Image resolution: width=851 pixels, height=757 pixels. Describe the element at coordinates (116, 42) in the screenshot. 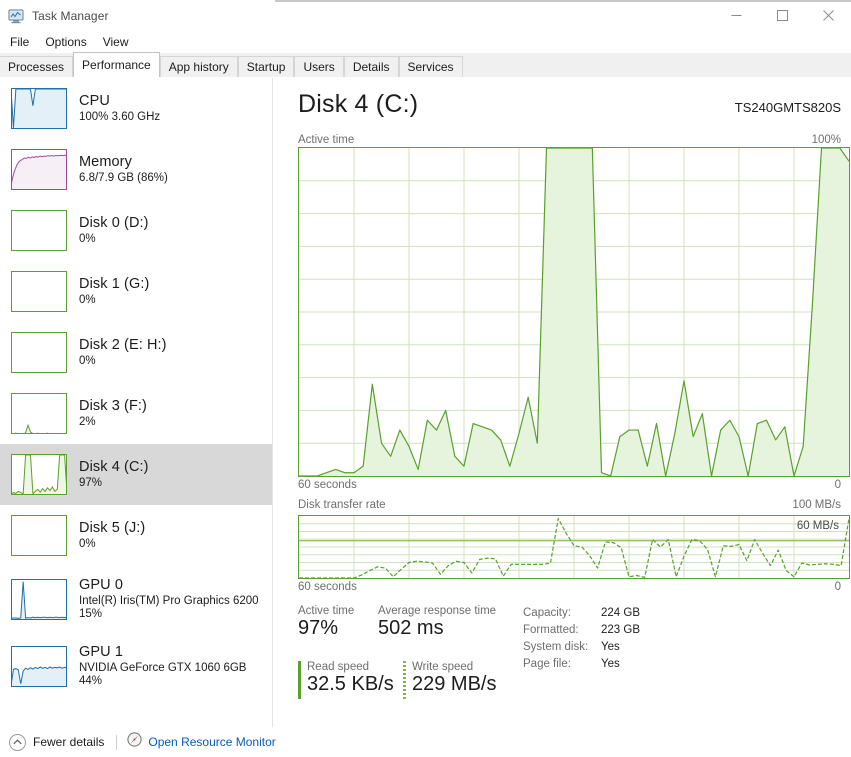

I see `menu-view: View` at that location.